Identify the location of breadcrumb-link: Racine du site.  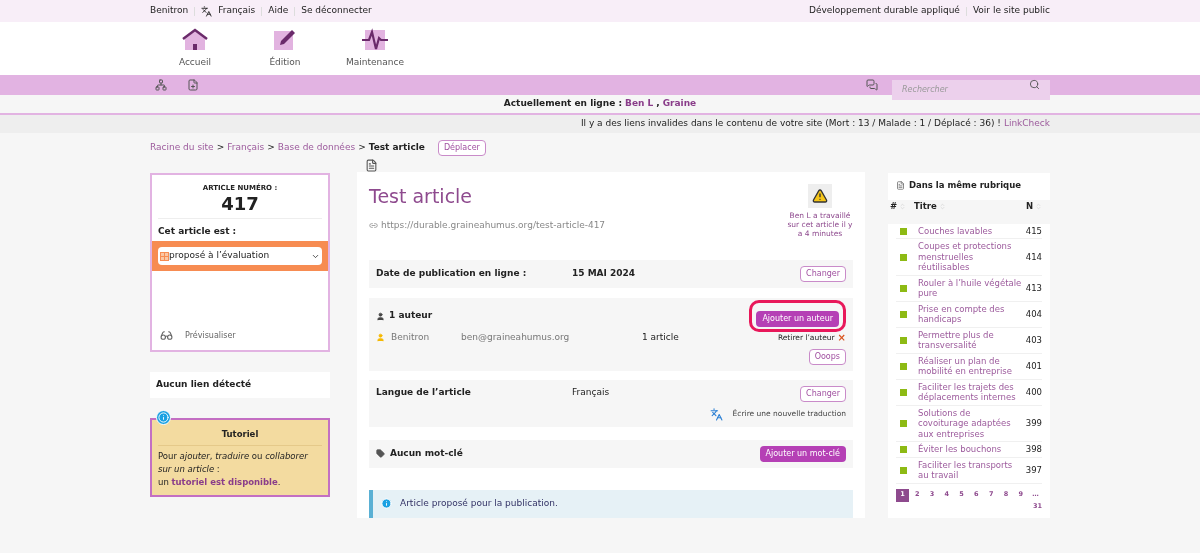
(182, 148).